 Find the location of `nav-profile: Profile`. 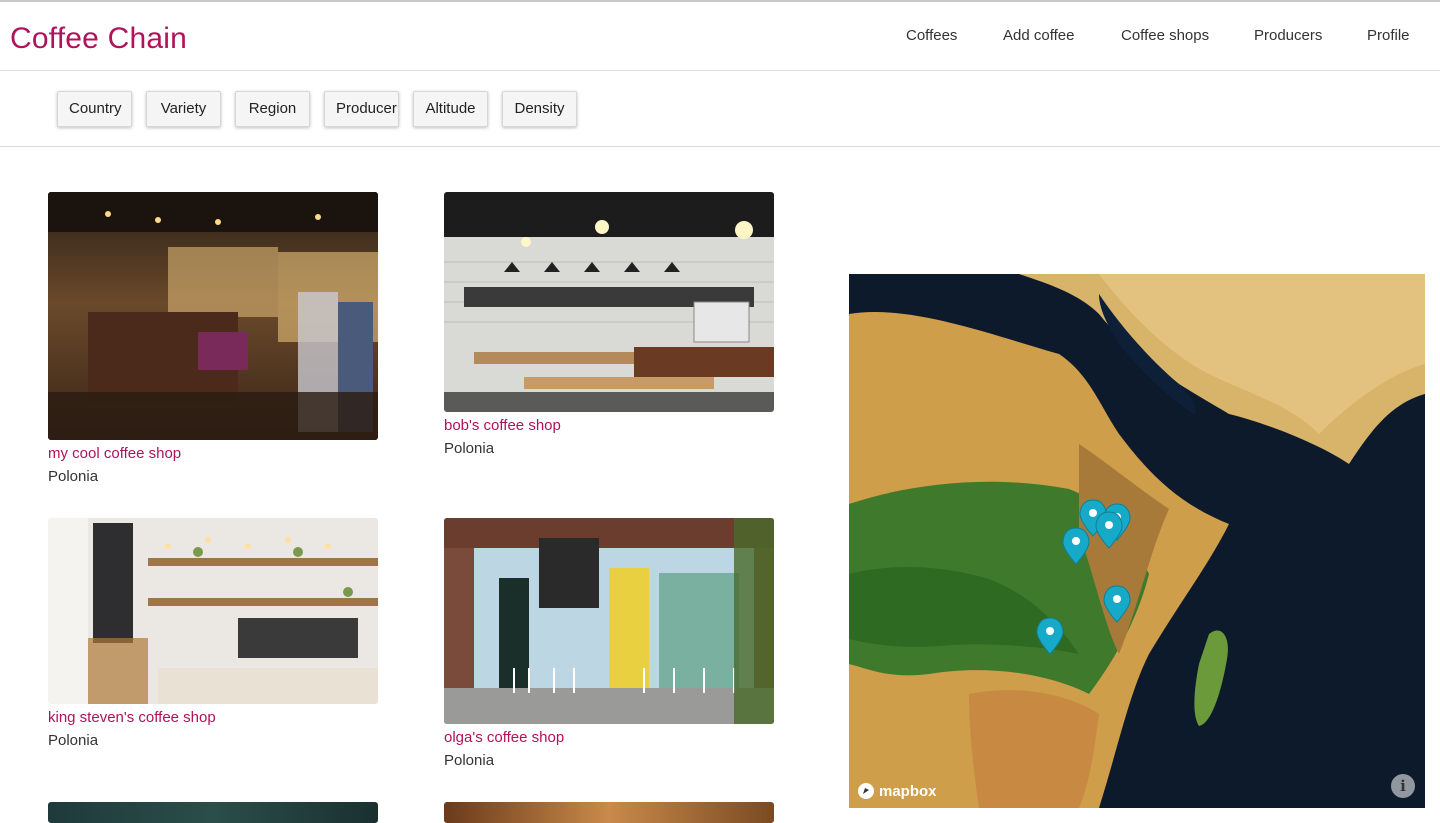

nav-profile: Profile is located at coordinates (1388, 35).